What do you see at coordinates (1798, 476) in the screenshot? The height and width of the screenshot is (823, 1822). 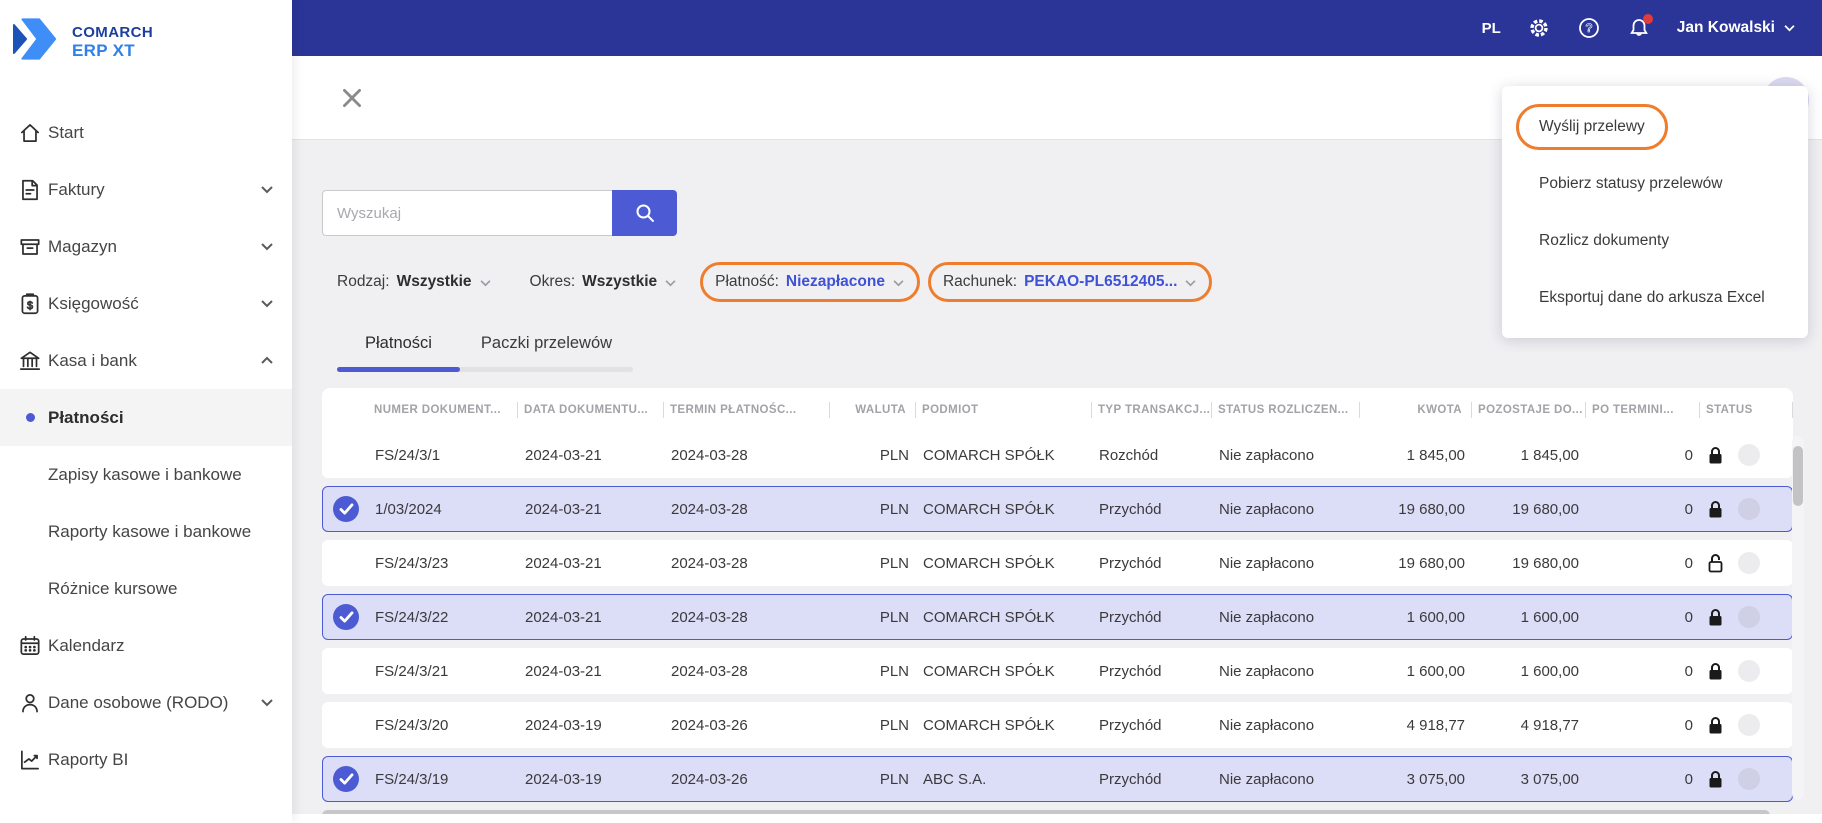 I see `vertical-scrollbar-thumb` at bounding box center [1798, 476].